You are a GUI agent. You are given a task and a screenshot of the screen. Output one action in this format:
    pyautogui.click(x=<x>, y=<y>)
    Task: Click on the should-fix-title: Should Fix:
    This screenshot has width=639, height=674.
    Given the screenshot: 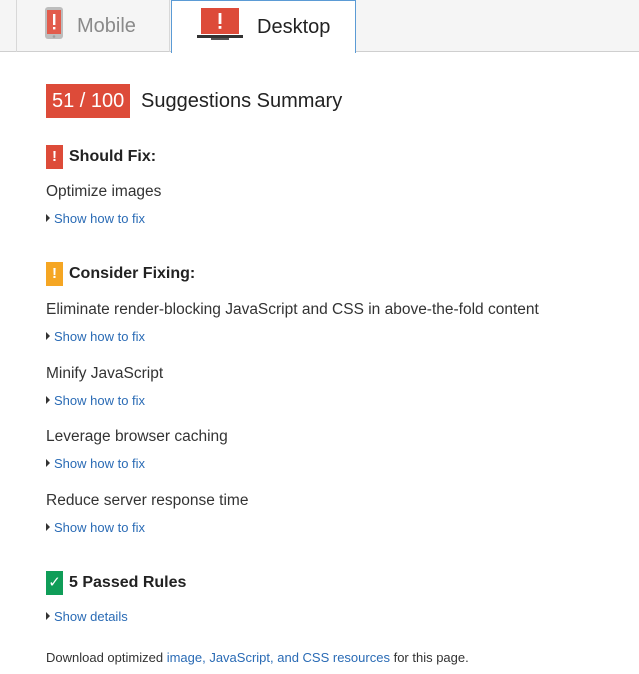 What is the action you would take?
    pyautogui.click(x=113, y=156)
    